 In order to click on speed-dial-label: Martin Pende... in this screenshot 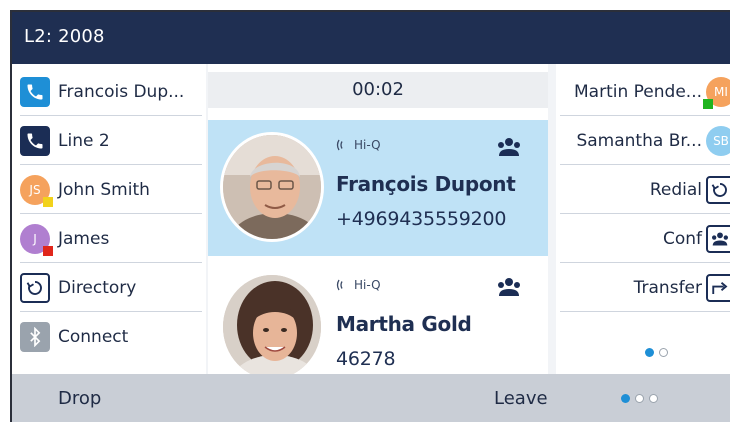, I will do `click(638, 92)`.